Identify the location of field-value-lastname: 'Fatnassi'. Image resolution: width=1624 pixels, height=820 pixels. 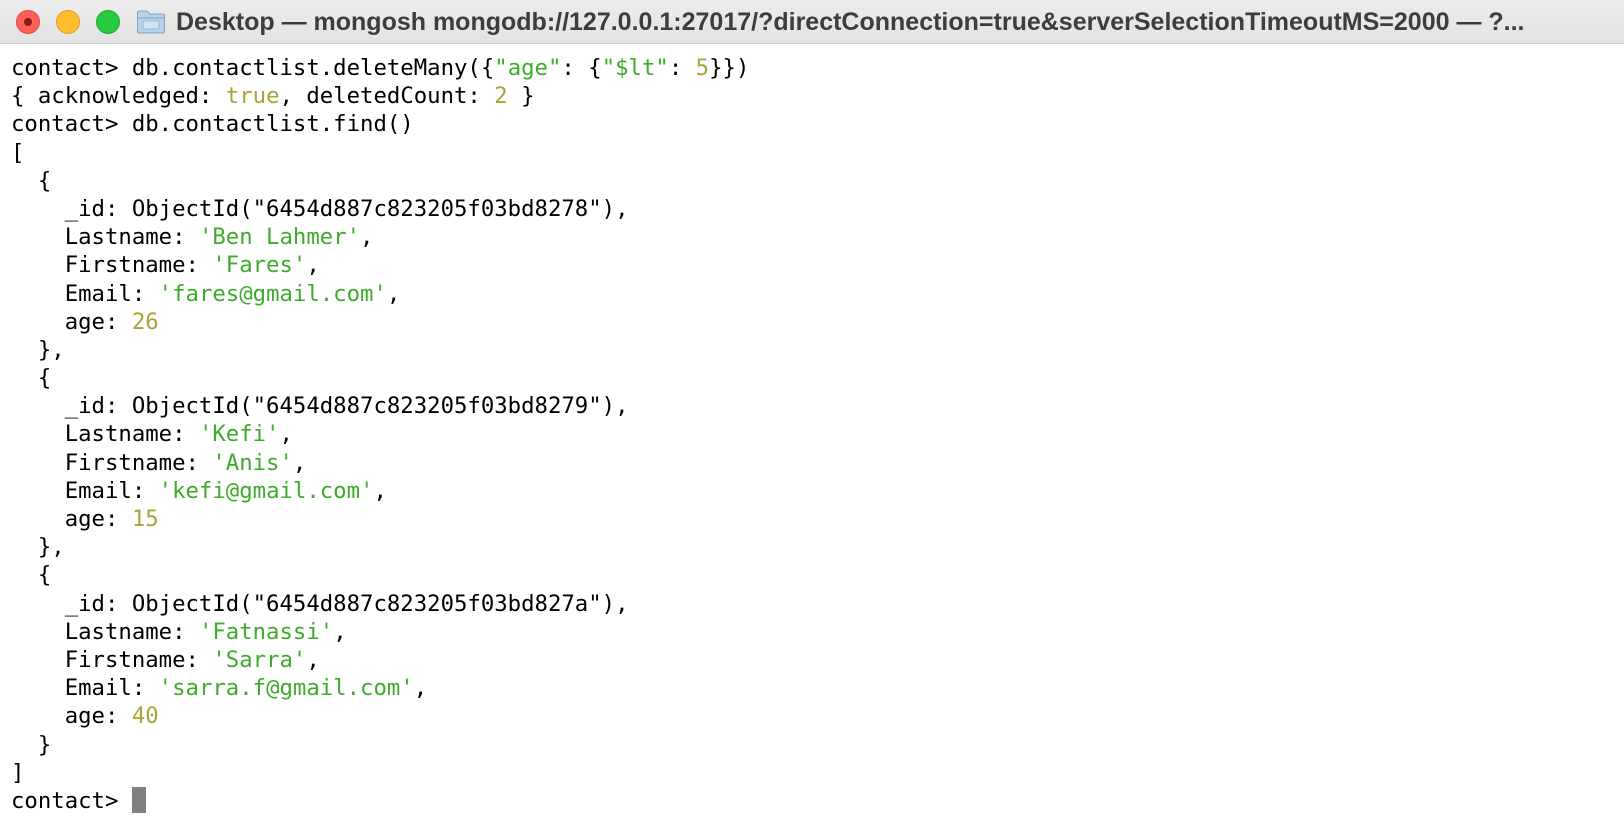
(266, 631).